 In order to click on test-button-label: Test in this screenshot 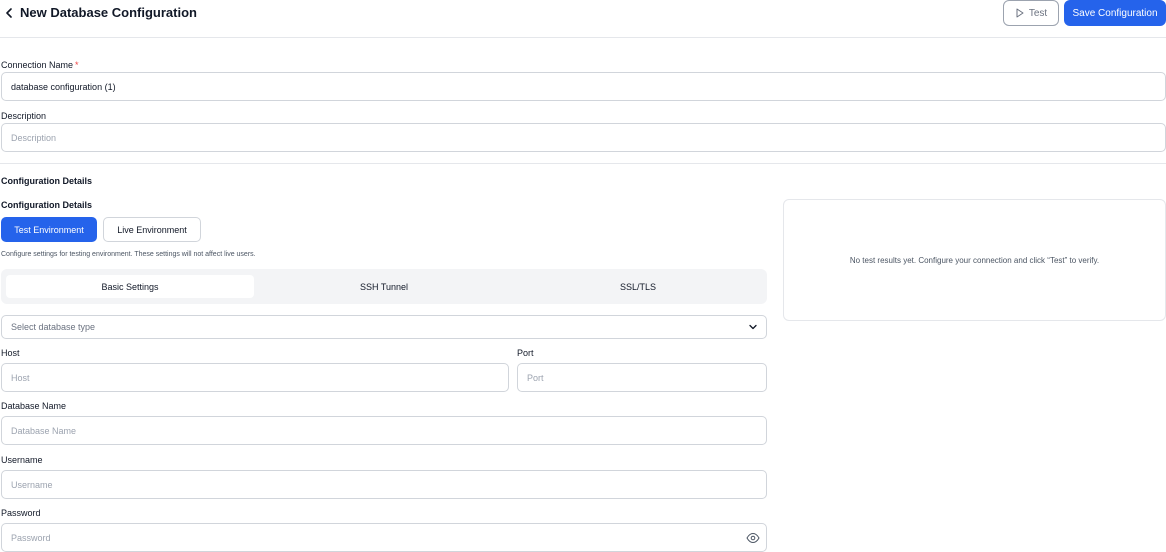, I will do `click(1038, 13)`.